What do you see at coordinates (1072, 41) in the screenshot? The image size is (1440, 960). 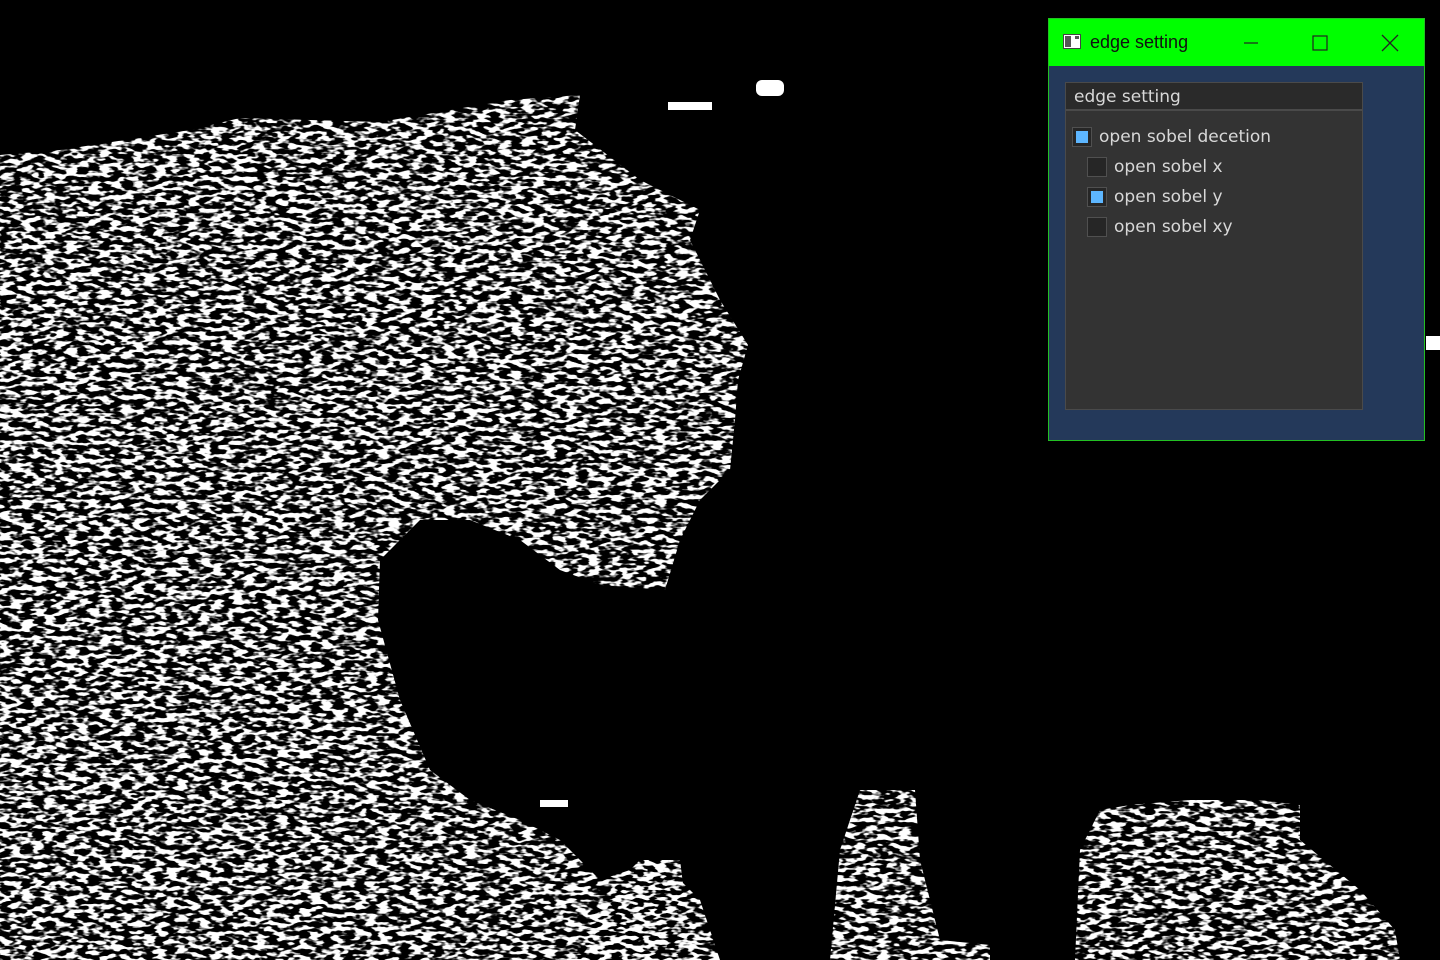 I see `app-window-icon` at bounding box center [1072, 41].